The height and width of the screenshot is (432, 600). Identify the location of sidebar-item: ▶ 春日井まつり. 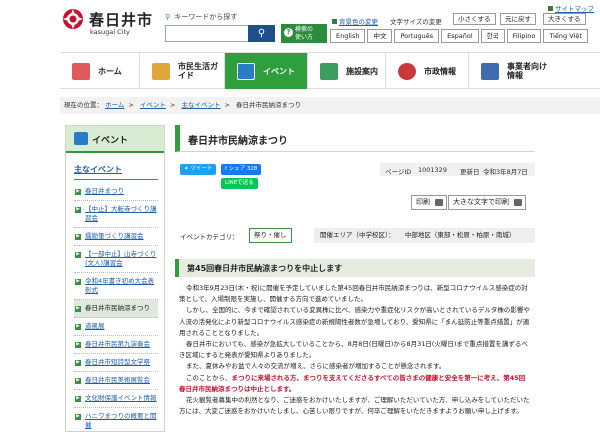
(116, 192).